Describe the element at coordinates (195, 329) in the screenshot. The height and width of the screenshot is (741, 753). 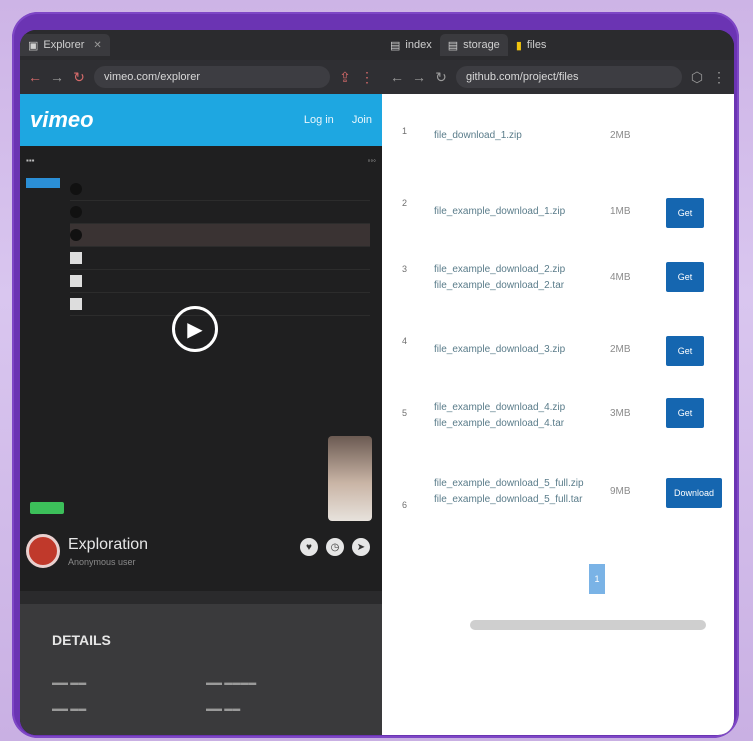
I see `play-button: ▶` at that location.